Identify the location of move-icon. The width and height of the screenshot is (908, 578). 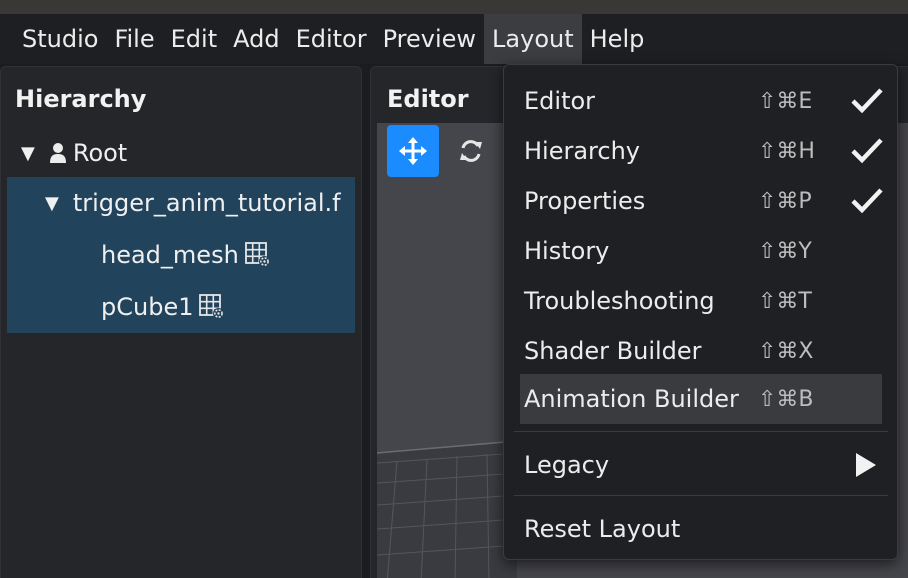
(413, 151).